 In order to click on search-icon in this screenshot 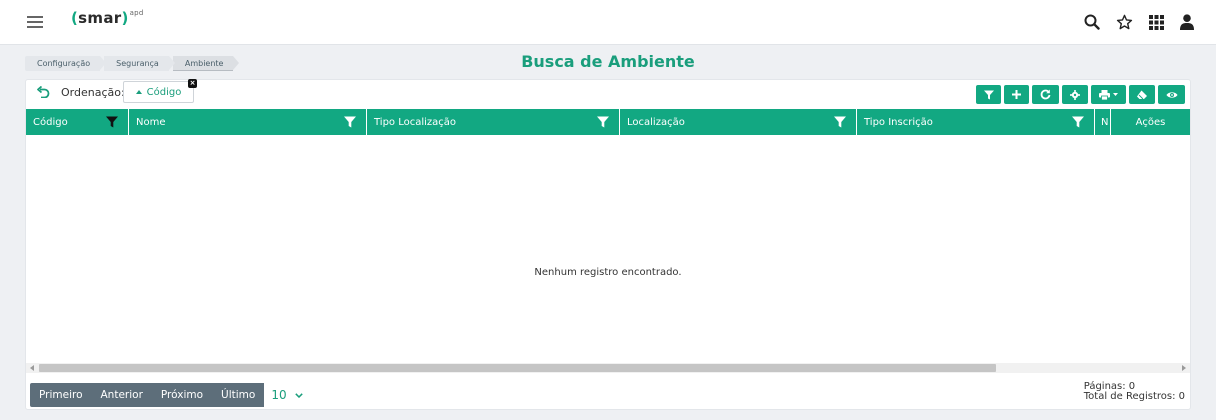, I will do `click(1092, 22)`.